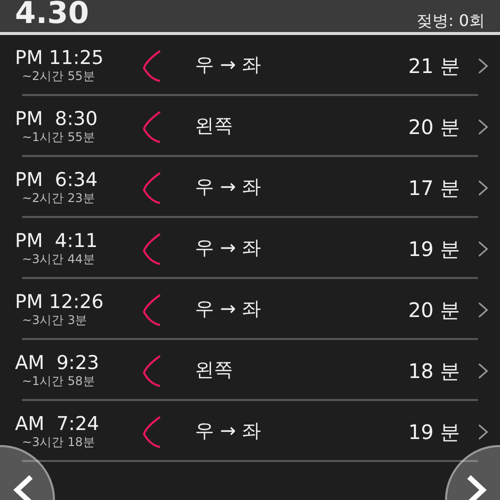  Describe the element at coordinates (52, 14) in the screenshot. I see `date-title: 4.30` at that location.